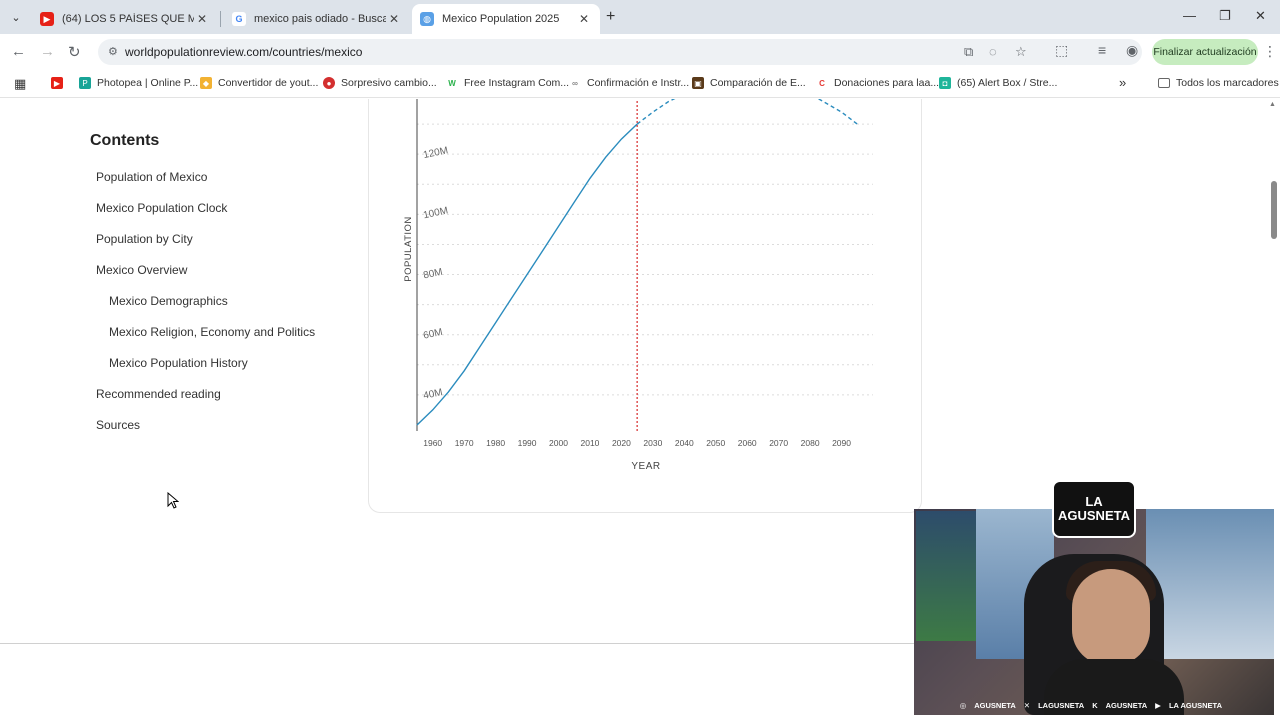 The image size is (1280, 720). Describe the element at coordinates (1225, 16) in the screenshot. I see `restore-icon: ❐` at that location.